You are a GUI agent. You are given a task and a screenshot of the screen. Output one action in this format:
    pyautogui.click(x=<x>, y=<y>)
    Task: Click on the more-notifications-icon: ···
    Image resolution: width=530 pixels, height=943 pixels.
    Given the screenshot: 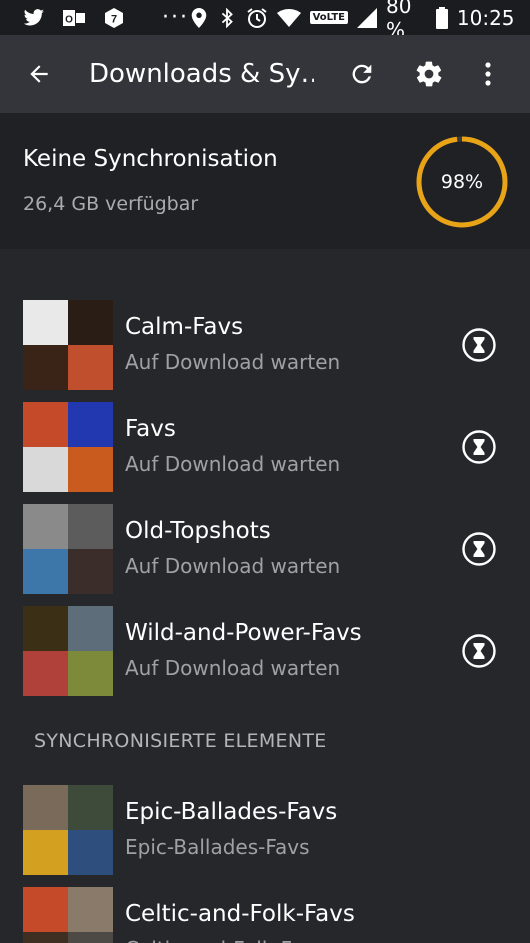 What is the action you would take?
    pyautogui.click(x=175, y=17)
    